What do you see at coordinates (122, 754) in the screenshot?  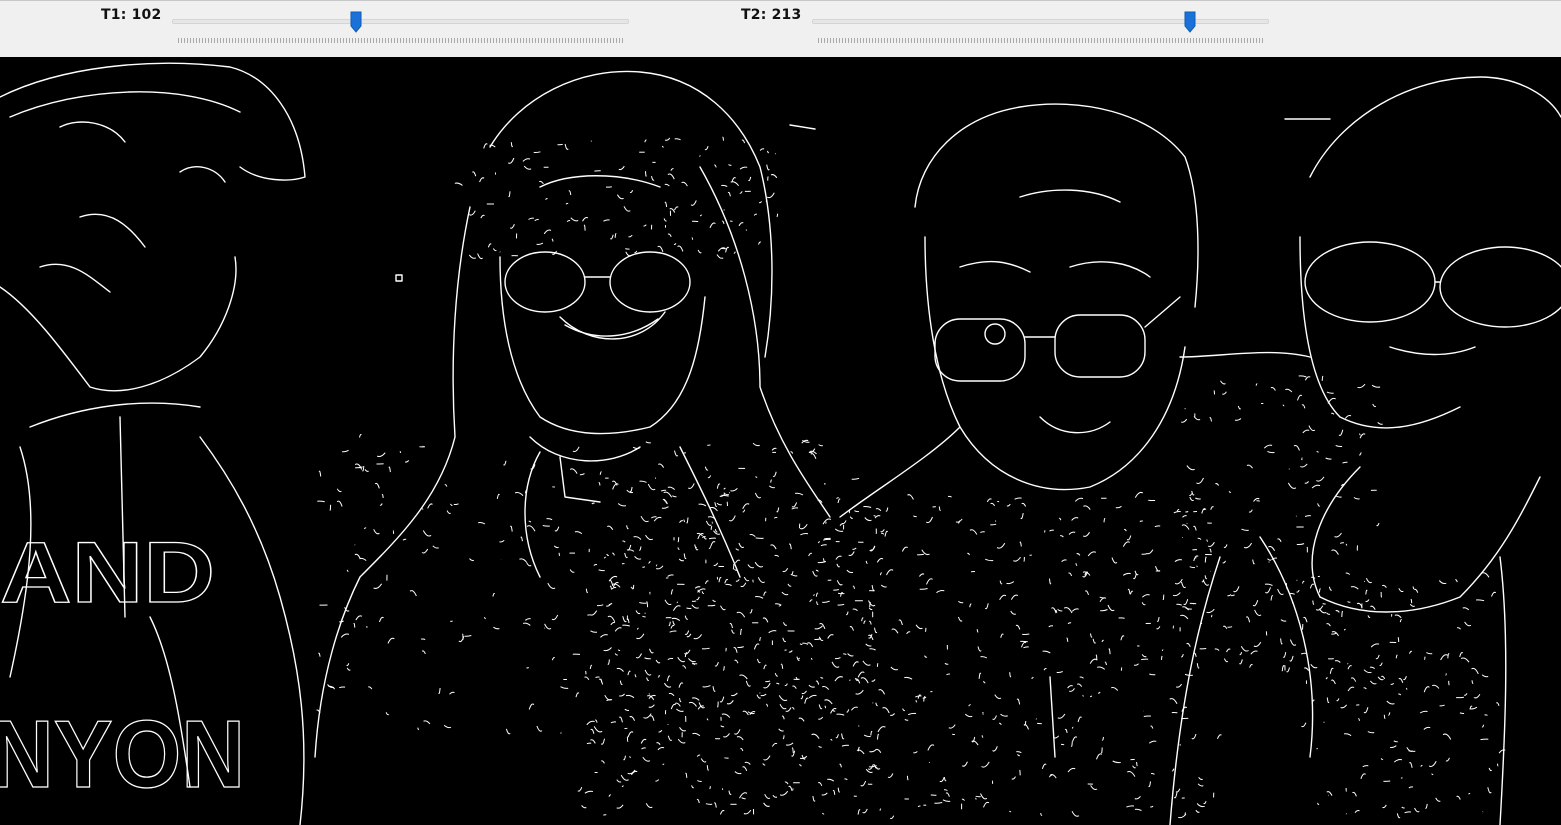 I see `jersey-text-bottom: NYON` at bounding box center [122, 754].